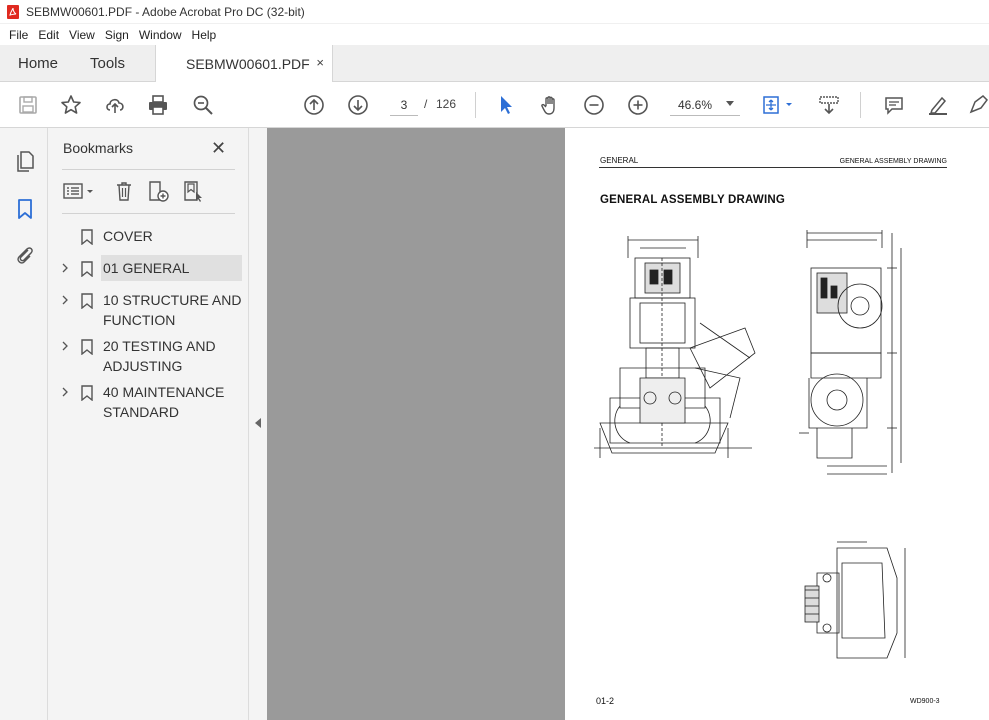  I want to click on tab-home: Home, so click(38, 63).